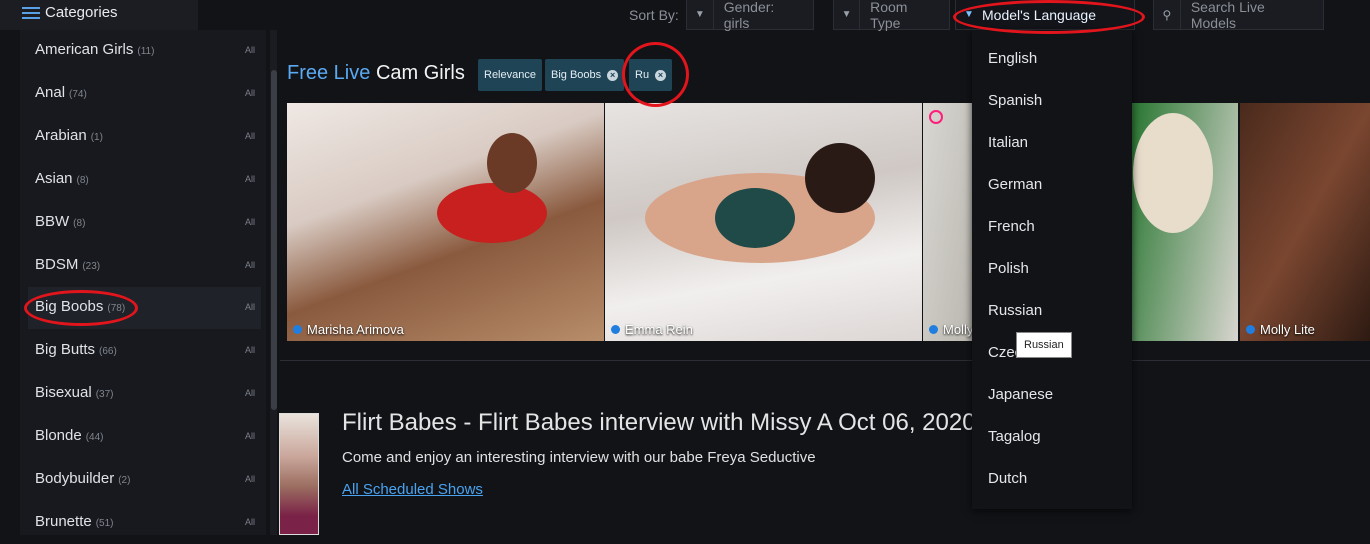 The width and height of the screenshot is (1370, 544). Describe the element at coordinates (652, 329) in the screenshot. I see `model-name: Emma Rein` at that location.